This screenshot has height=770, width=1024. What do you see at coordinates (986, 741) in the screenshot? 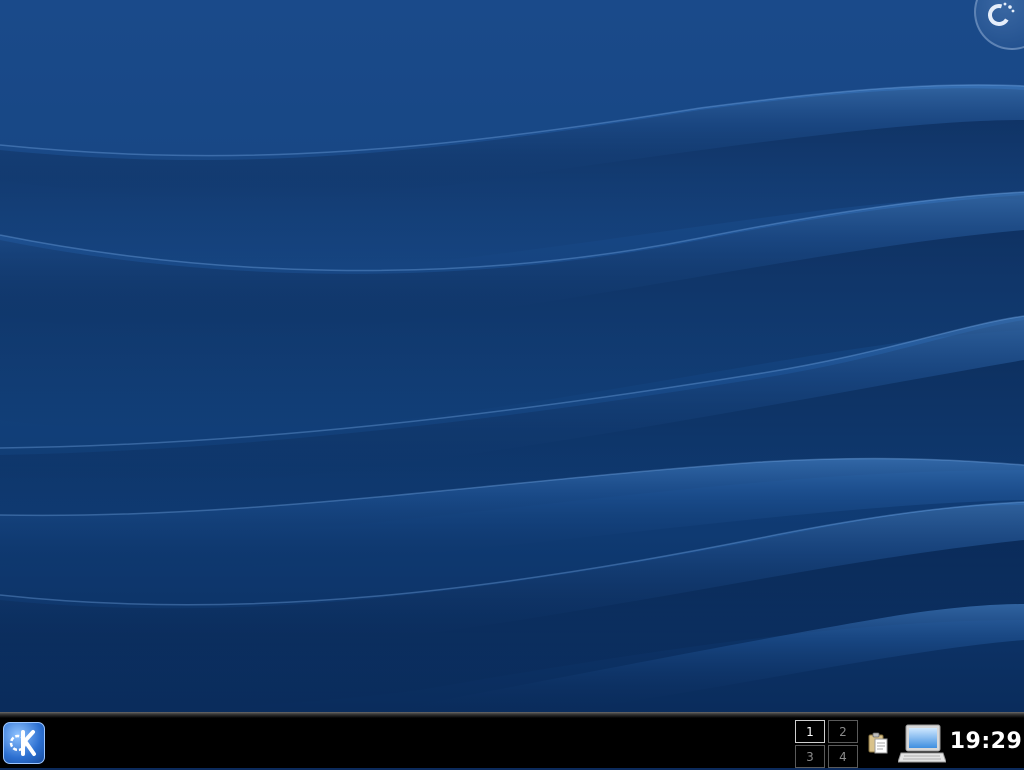
I see `digital-clock: 19:29` at bounding box center [986, 741].